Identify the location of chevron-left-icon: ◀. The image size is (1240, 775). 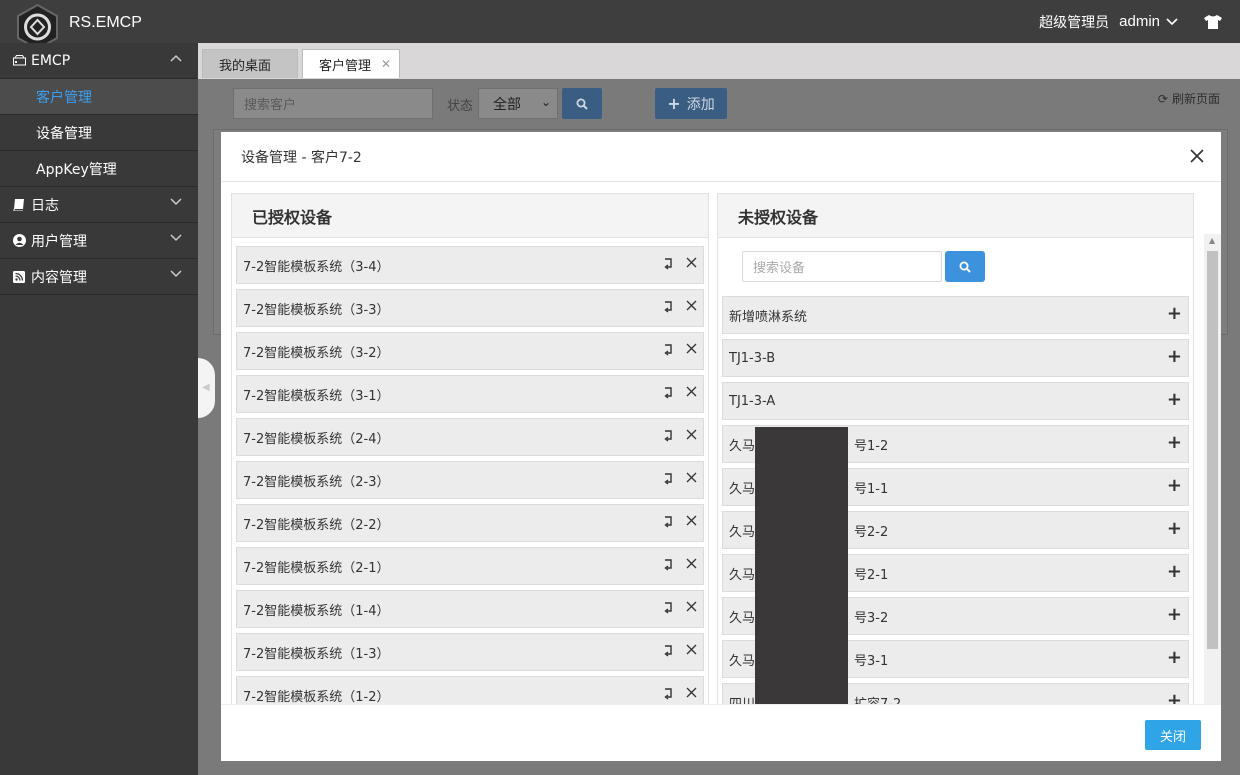
(206, 387).